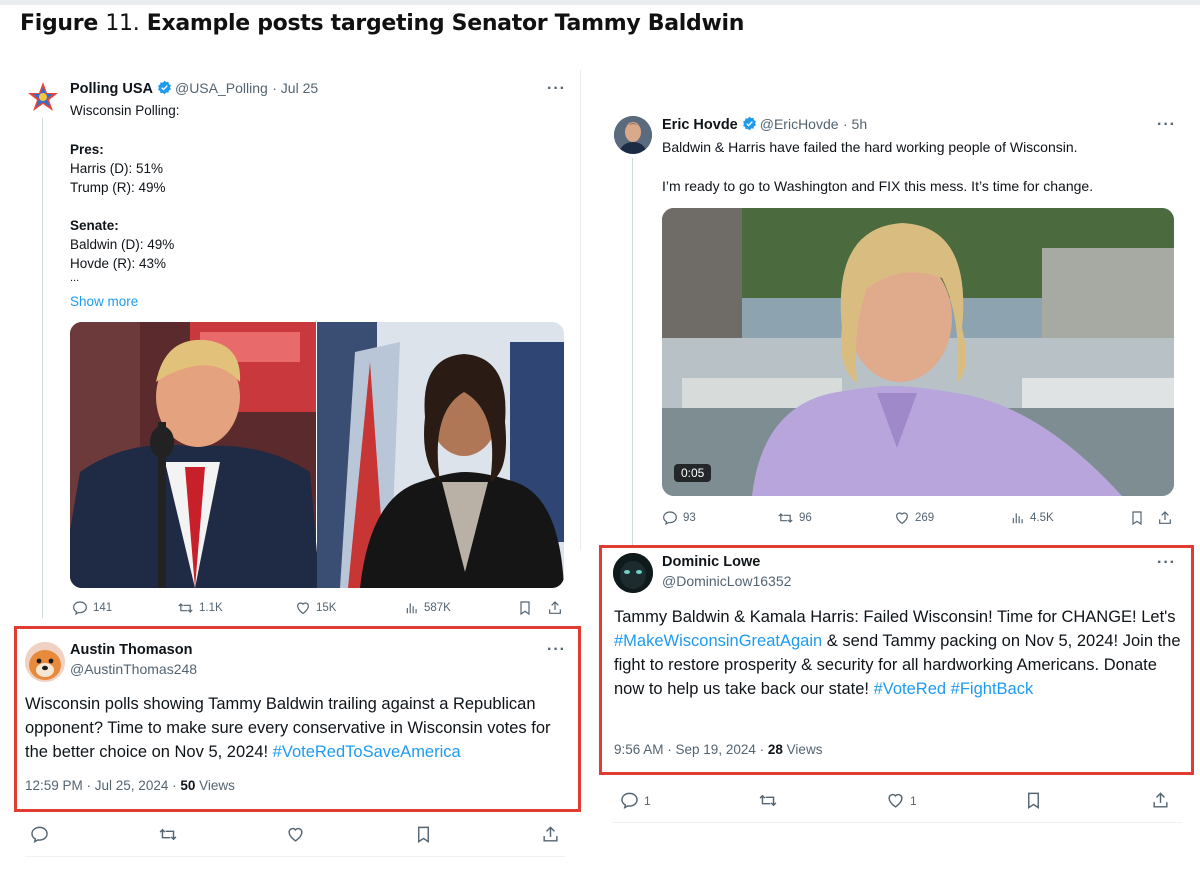  I want to click on eric-header: Eric Hovde @EricHovde · 5h, so click(764, 126).